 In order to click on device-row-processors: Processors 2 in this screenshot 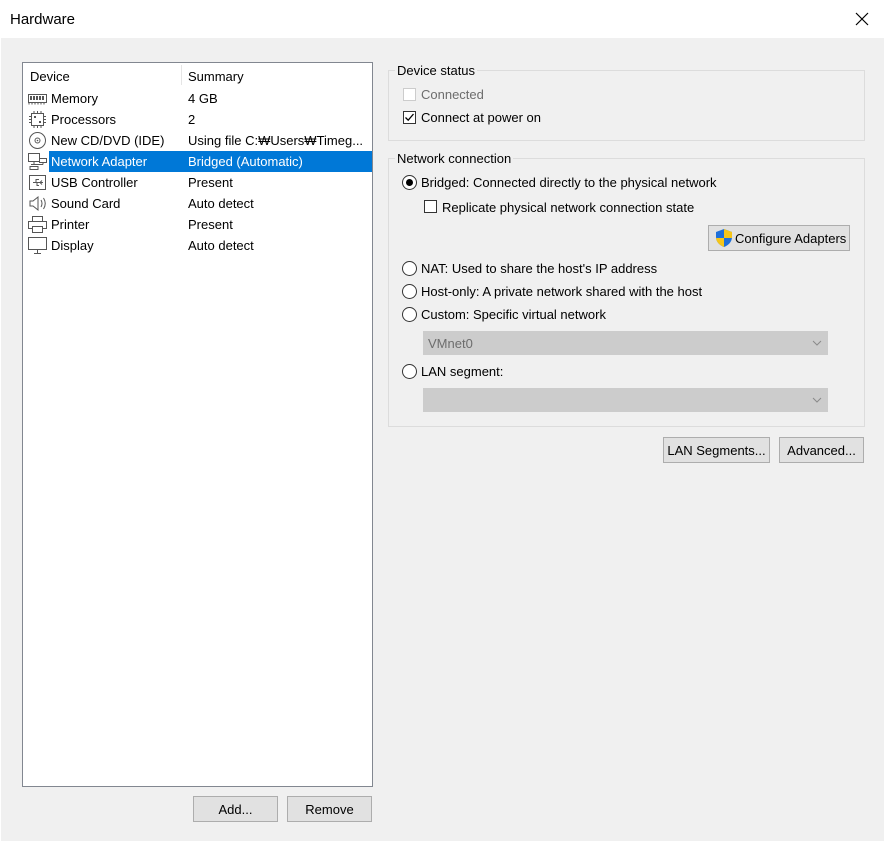, I will do `click(199, 119)`.